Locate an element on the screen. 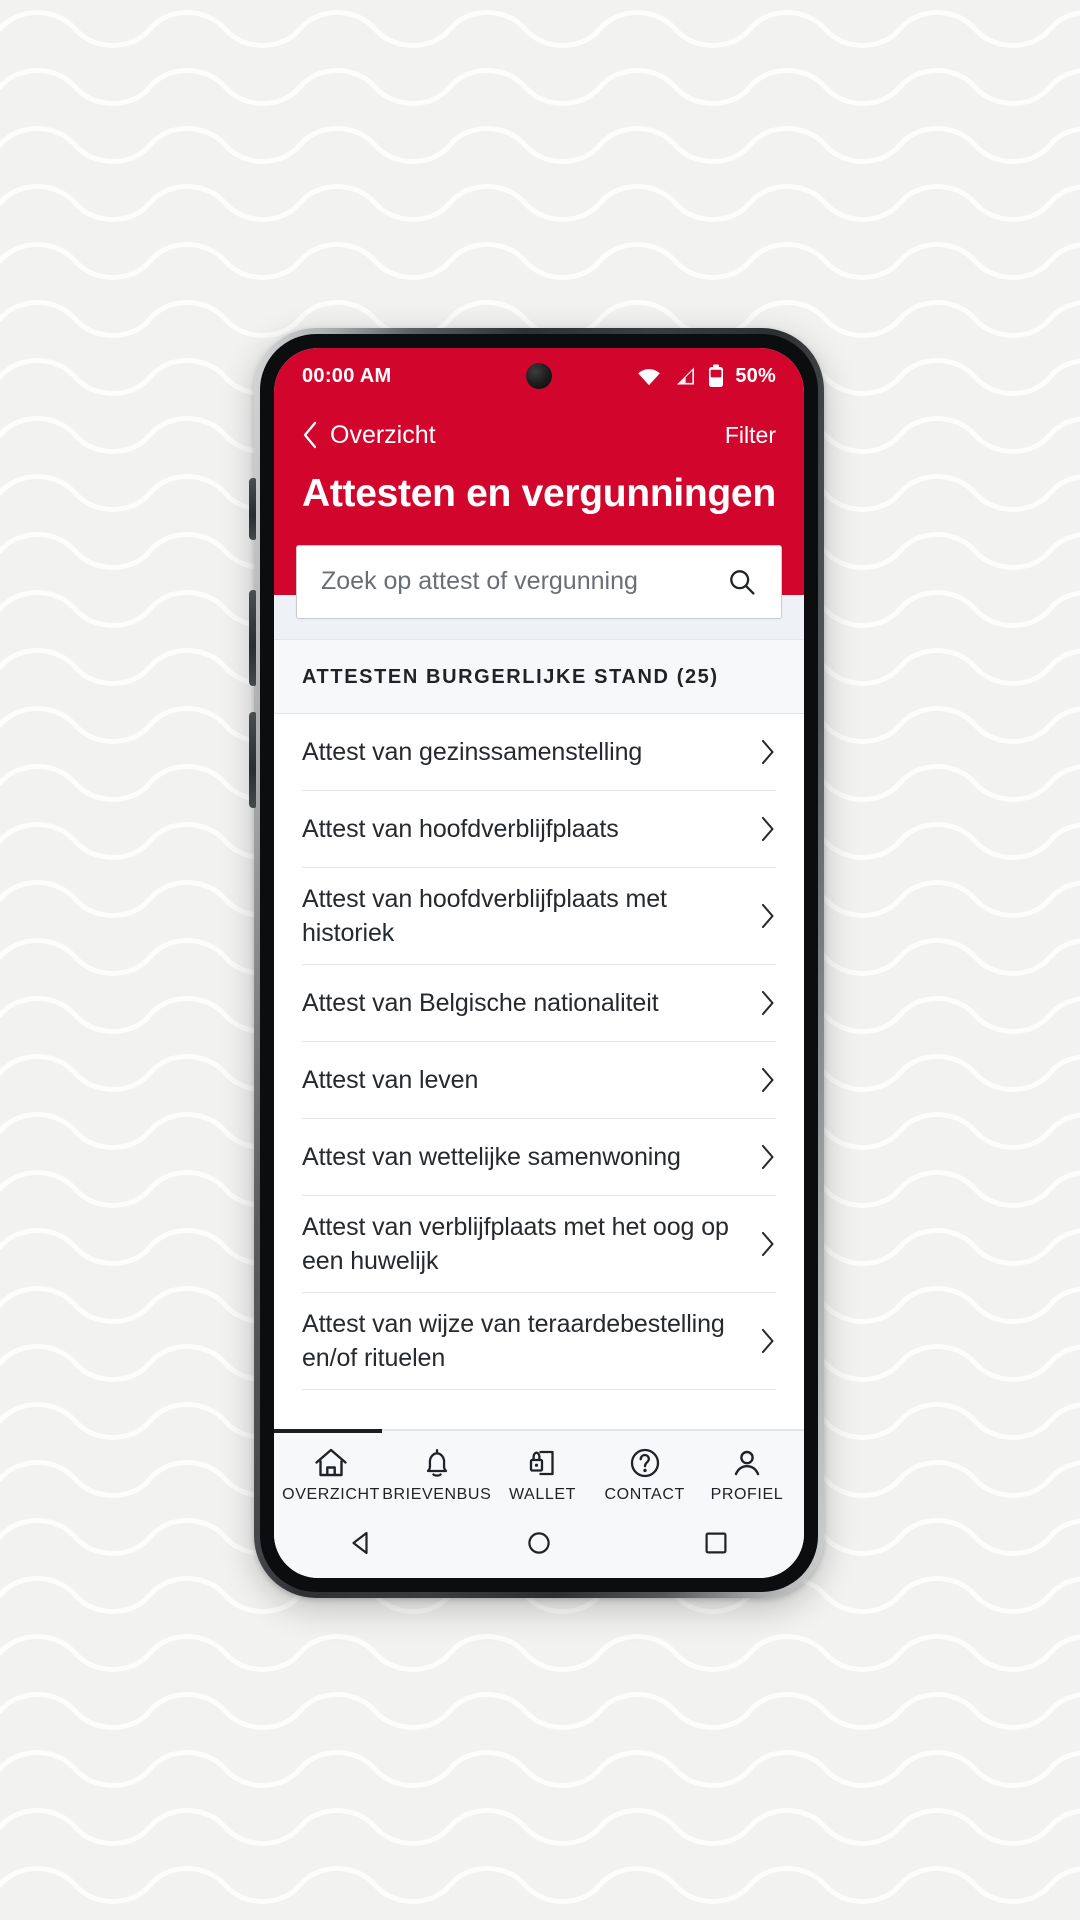  phone-volume-up-button is located at coordinates (252, 760).